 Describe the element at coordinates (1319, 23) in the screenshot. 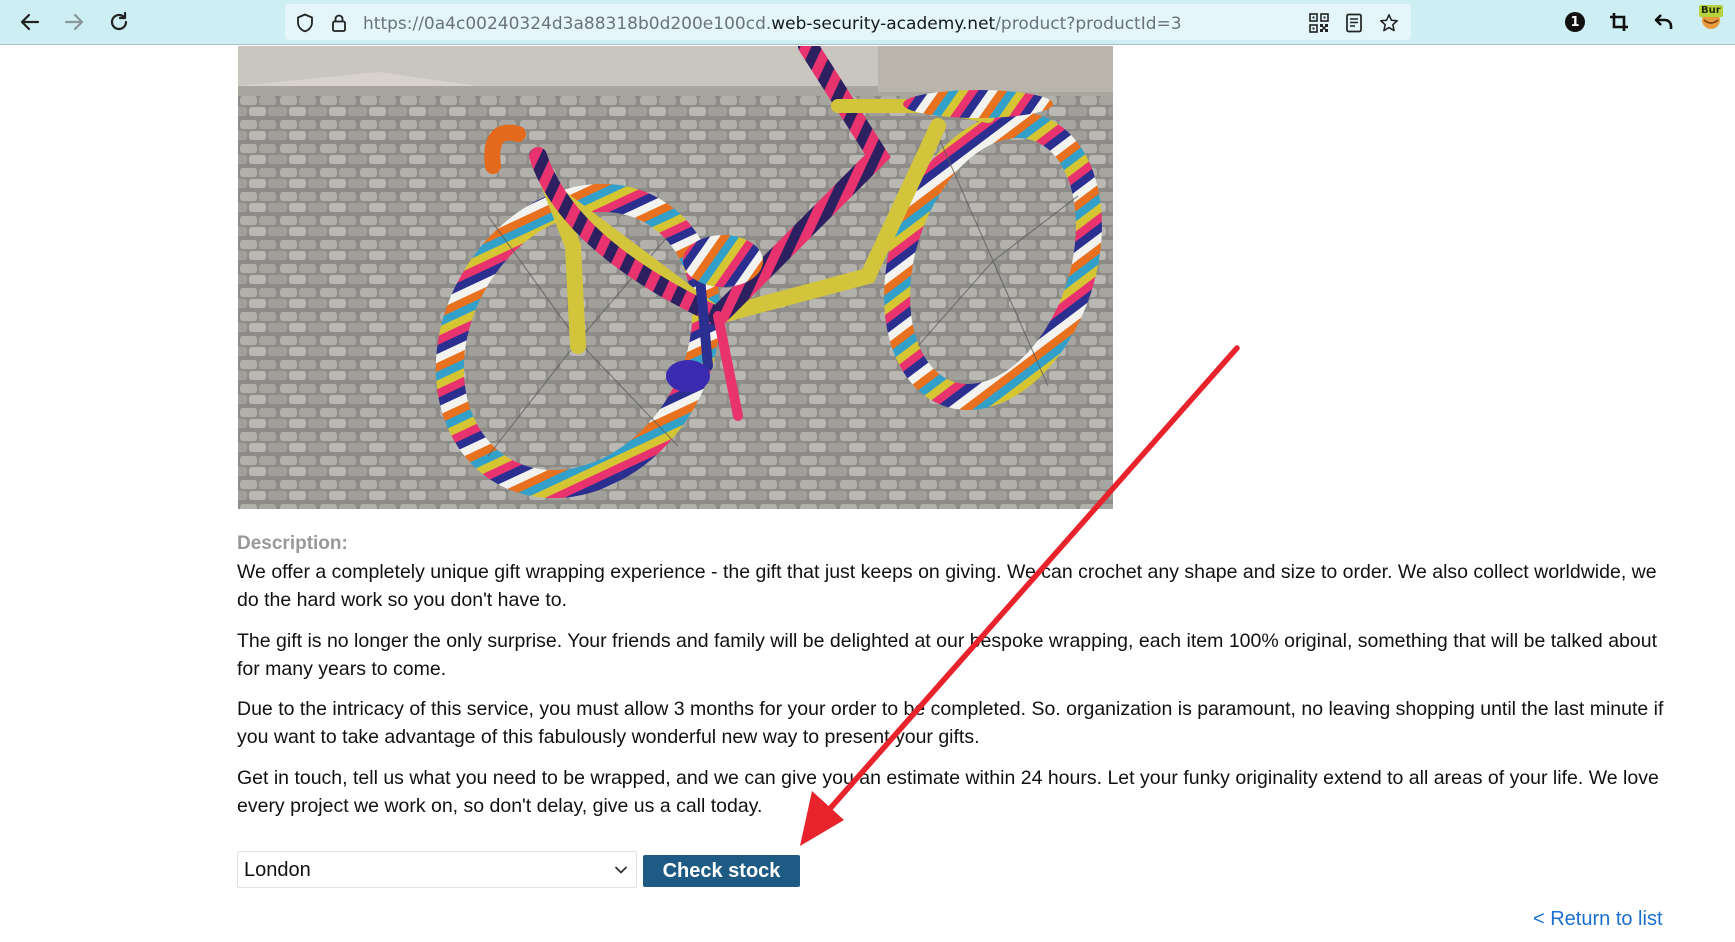

I see `qr-code-icon` at that location.